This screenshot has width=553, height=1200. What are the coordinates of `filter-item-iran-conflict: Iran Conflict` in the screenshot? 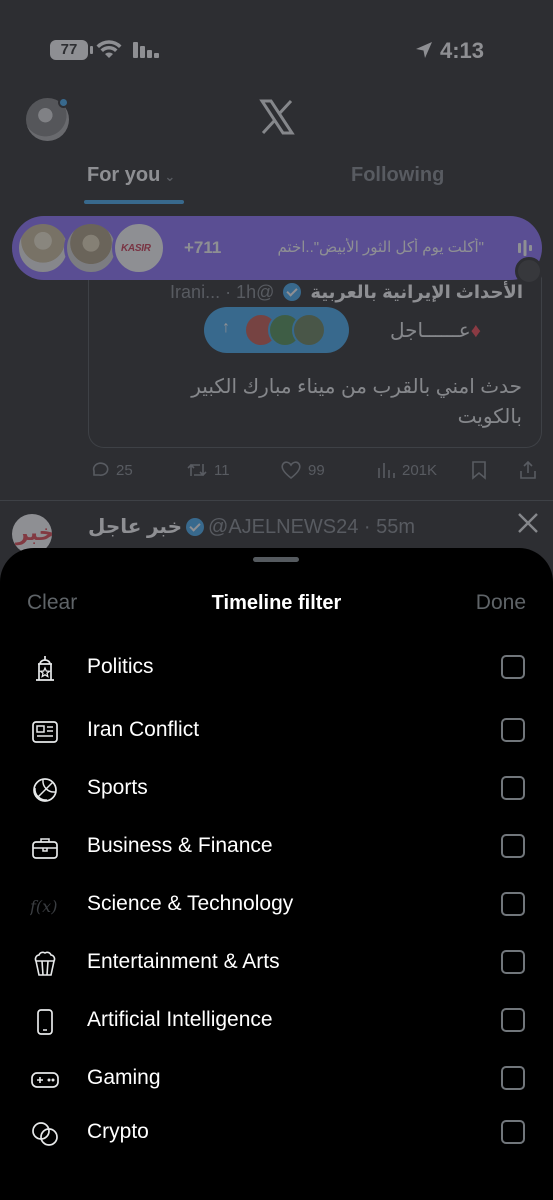 It's located at (276, 730).